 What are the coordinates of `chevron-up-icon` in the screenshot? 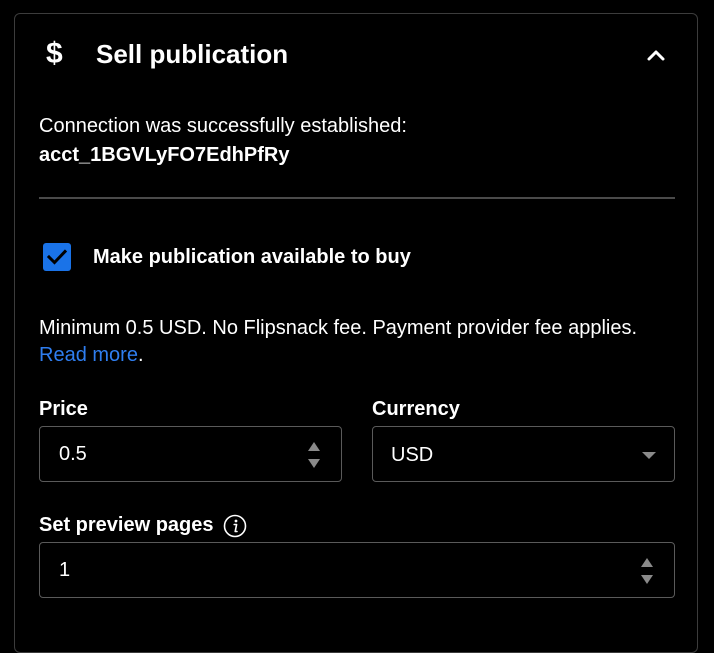 It's located at (656, 55).